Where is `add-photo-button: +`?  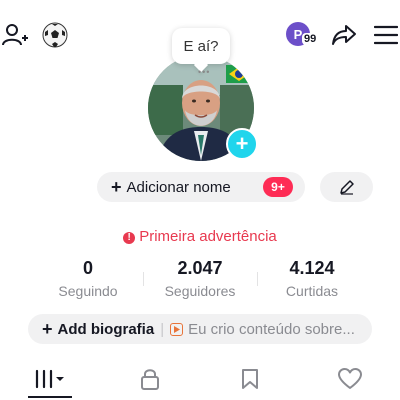
add-photo-button: + is located at coordinates (242, 144).